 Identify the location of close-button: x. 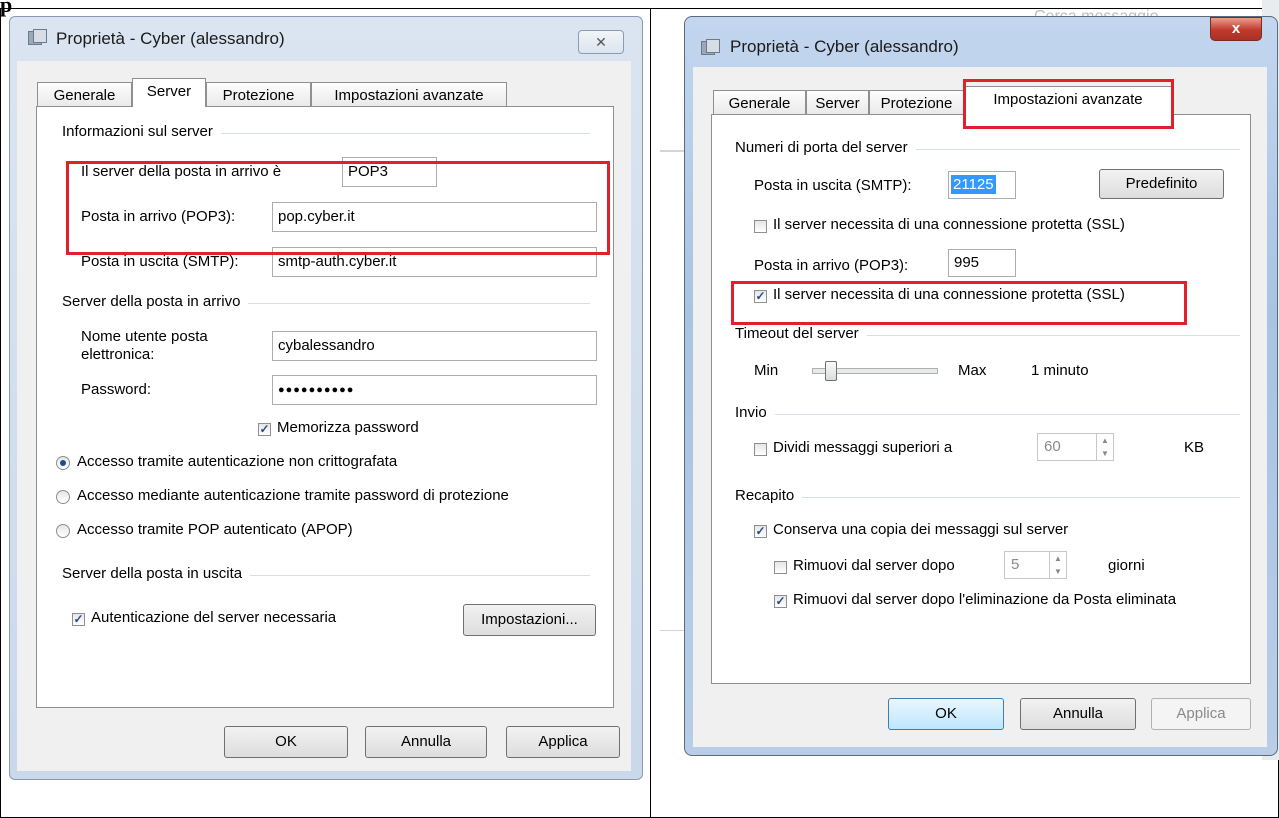
(1236, 29).